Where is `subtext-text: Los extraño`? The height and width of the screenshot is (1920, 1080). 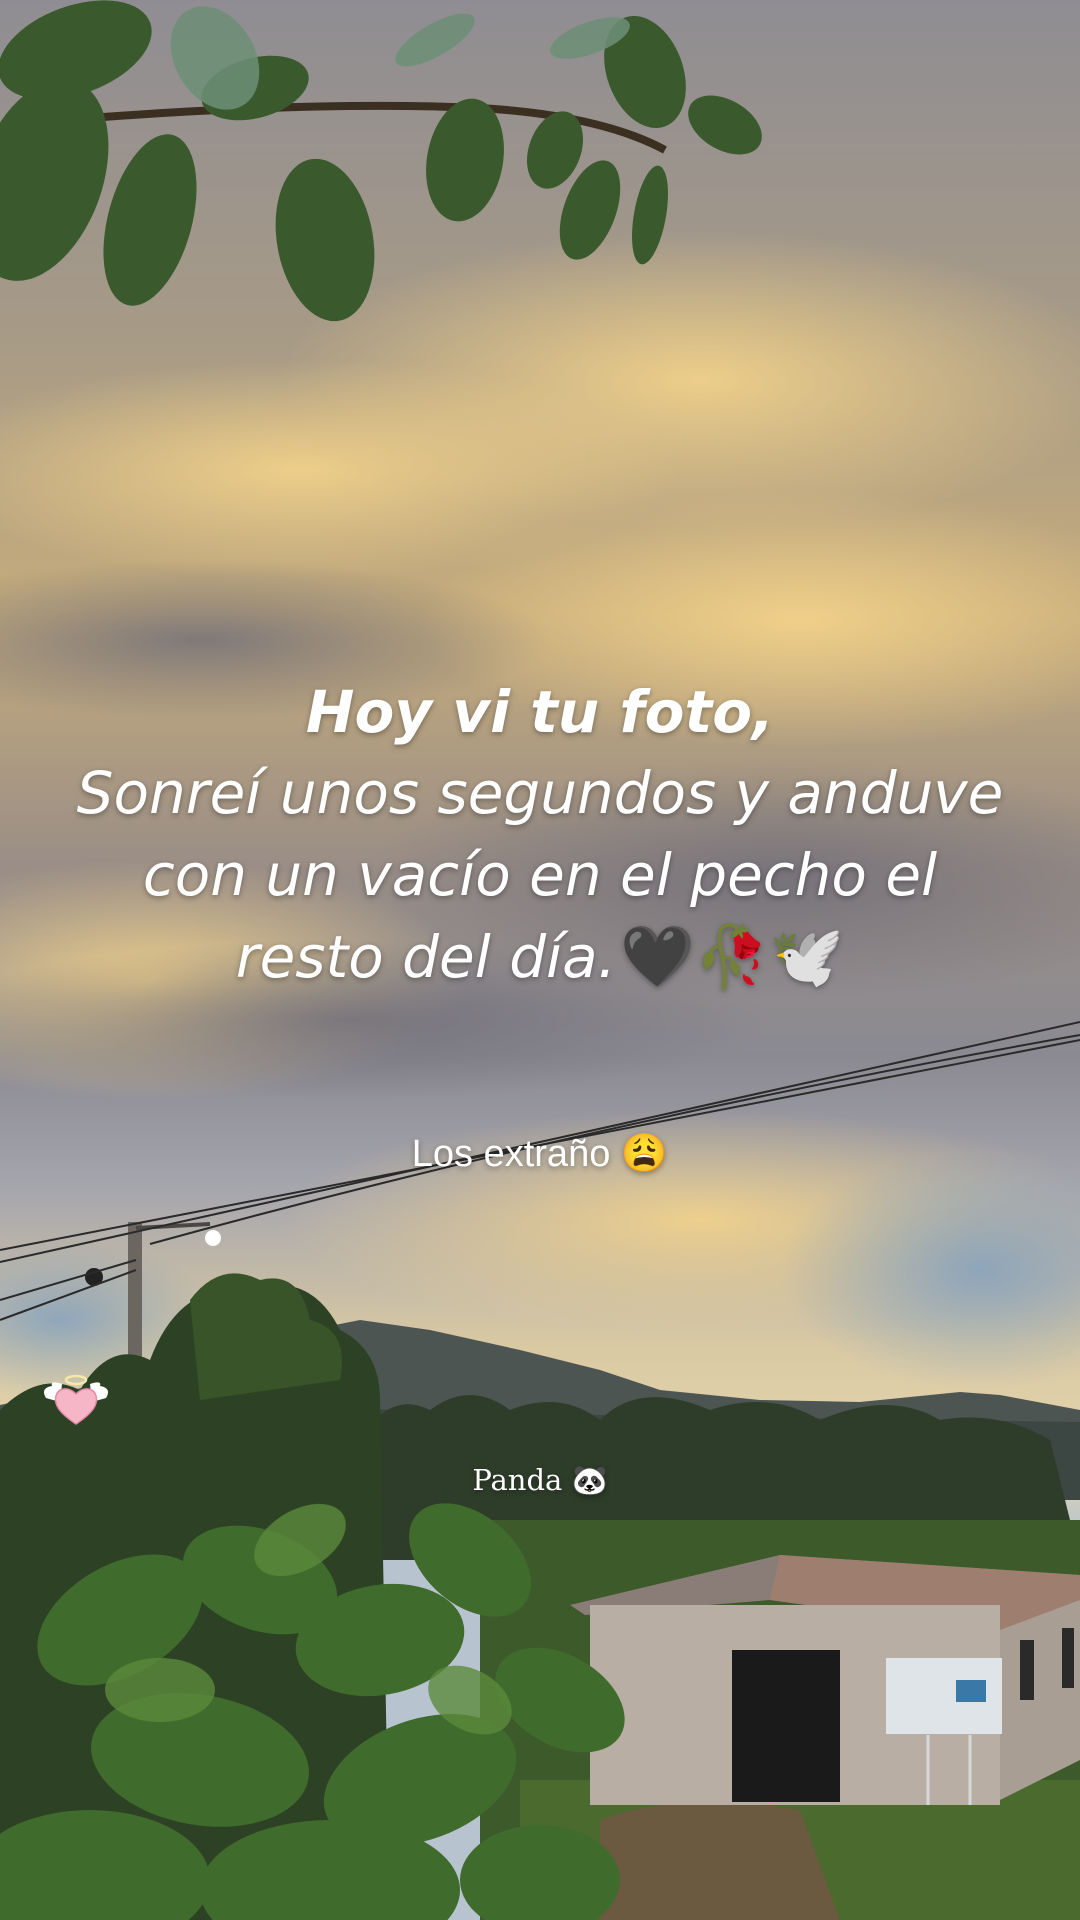 subtext-text: Los extraño is located at coordinates (511, 1154).